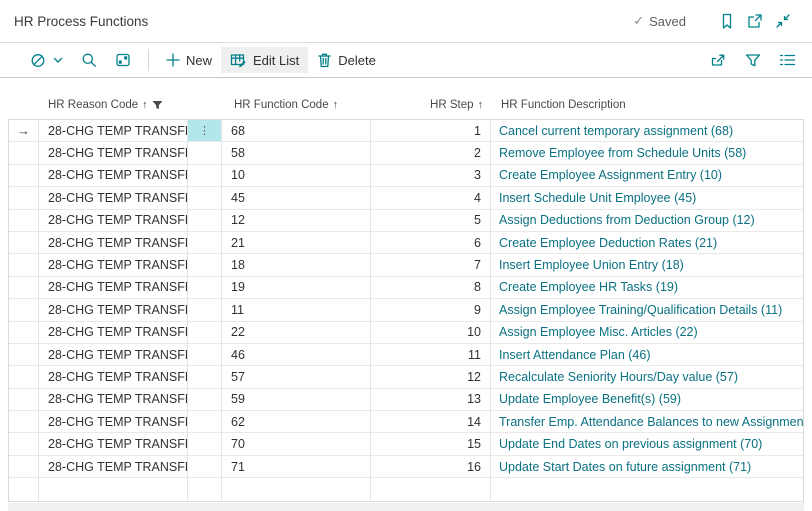  What do you see at coordinates (265, 60) in the screenshot?
I see `edit-list-button: Edit List` at bounding box center [265, 60].